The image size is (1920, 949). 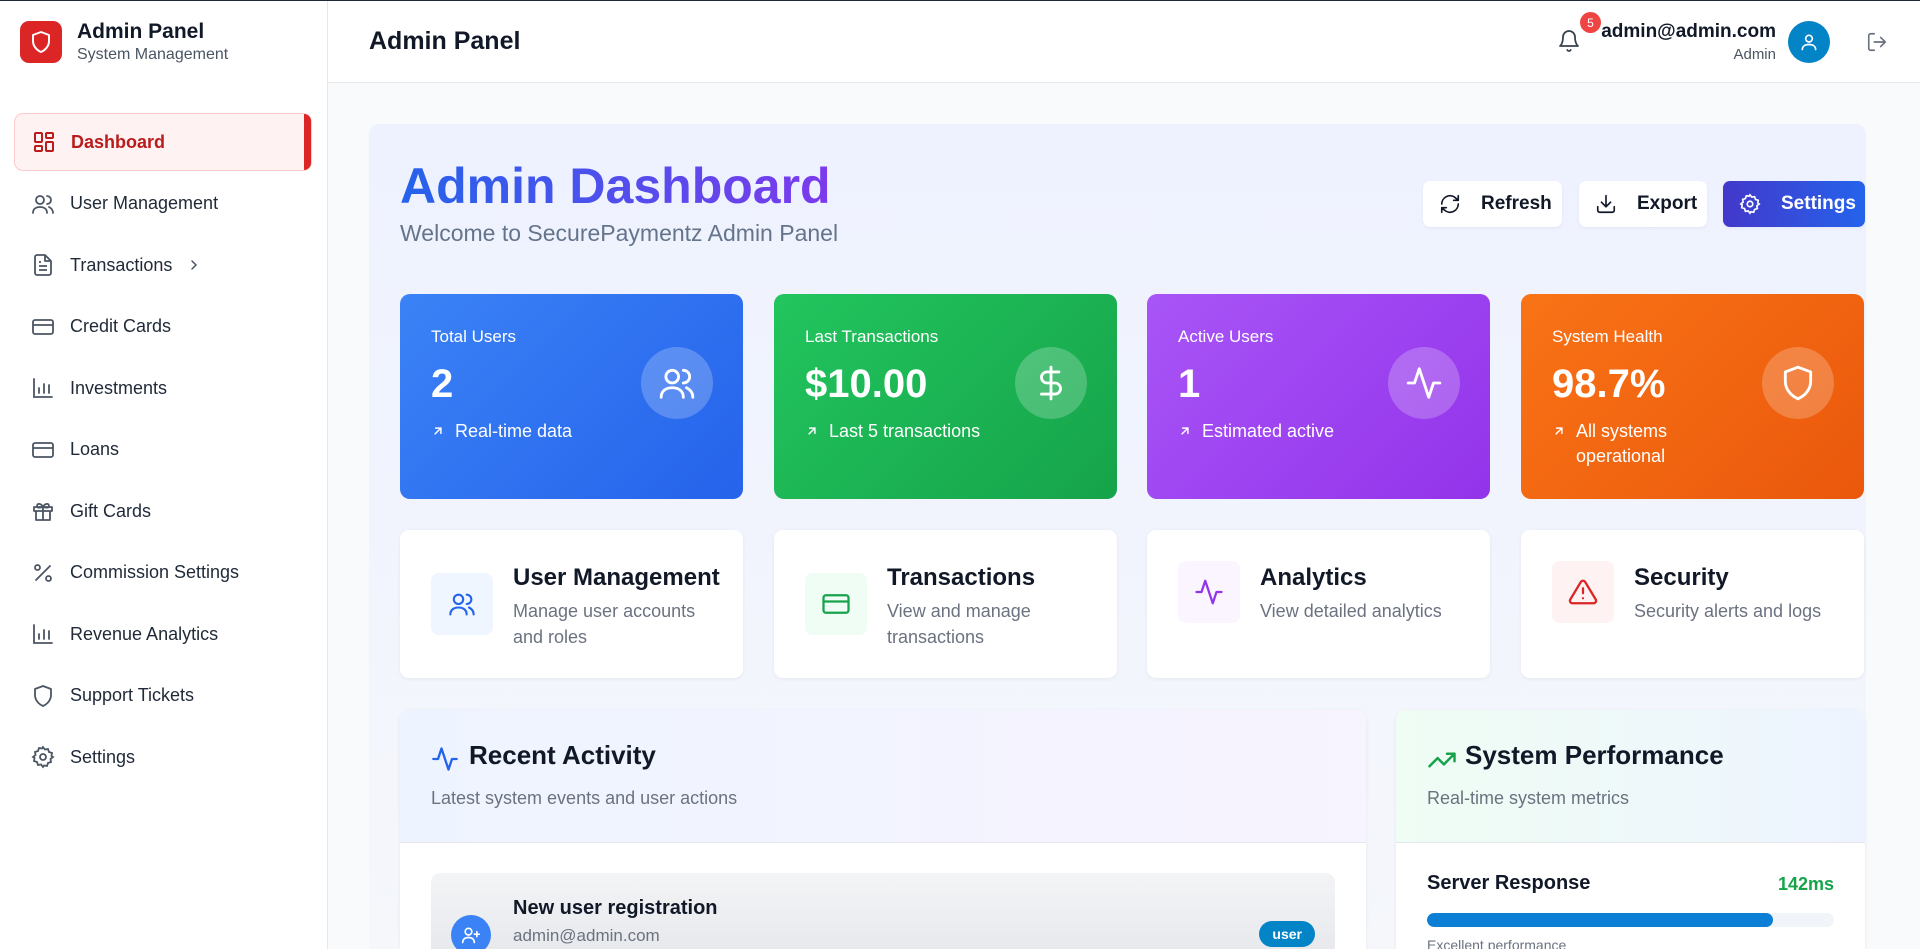 I want to click on sidebar-item-investments: Investments, so click(x=163, y=388).